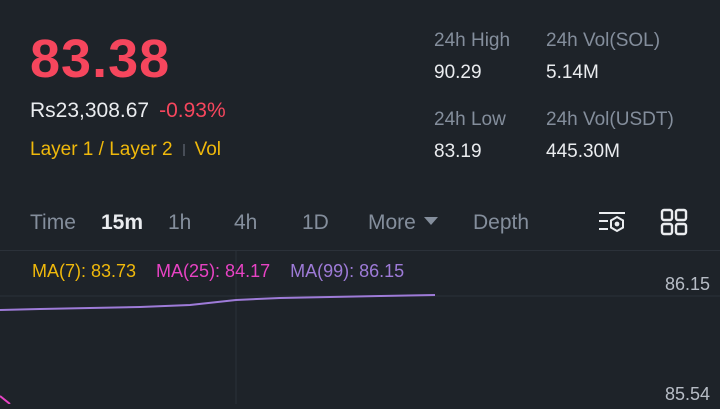  Describe the element at coordinates (179, 223) in the screenshot. I see `tab-1h: 1h` at that location.